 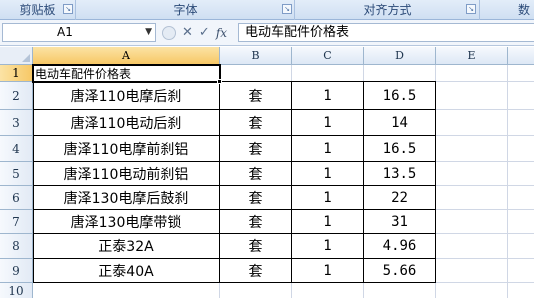 What do you see at coordinates (16, 149) in the screenshot?
I see `row-header-4: 4` at bounding box center [16, 149].